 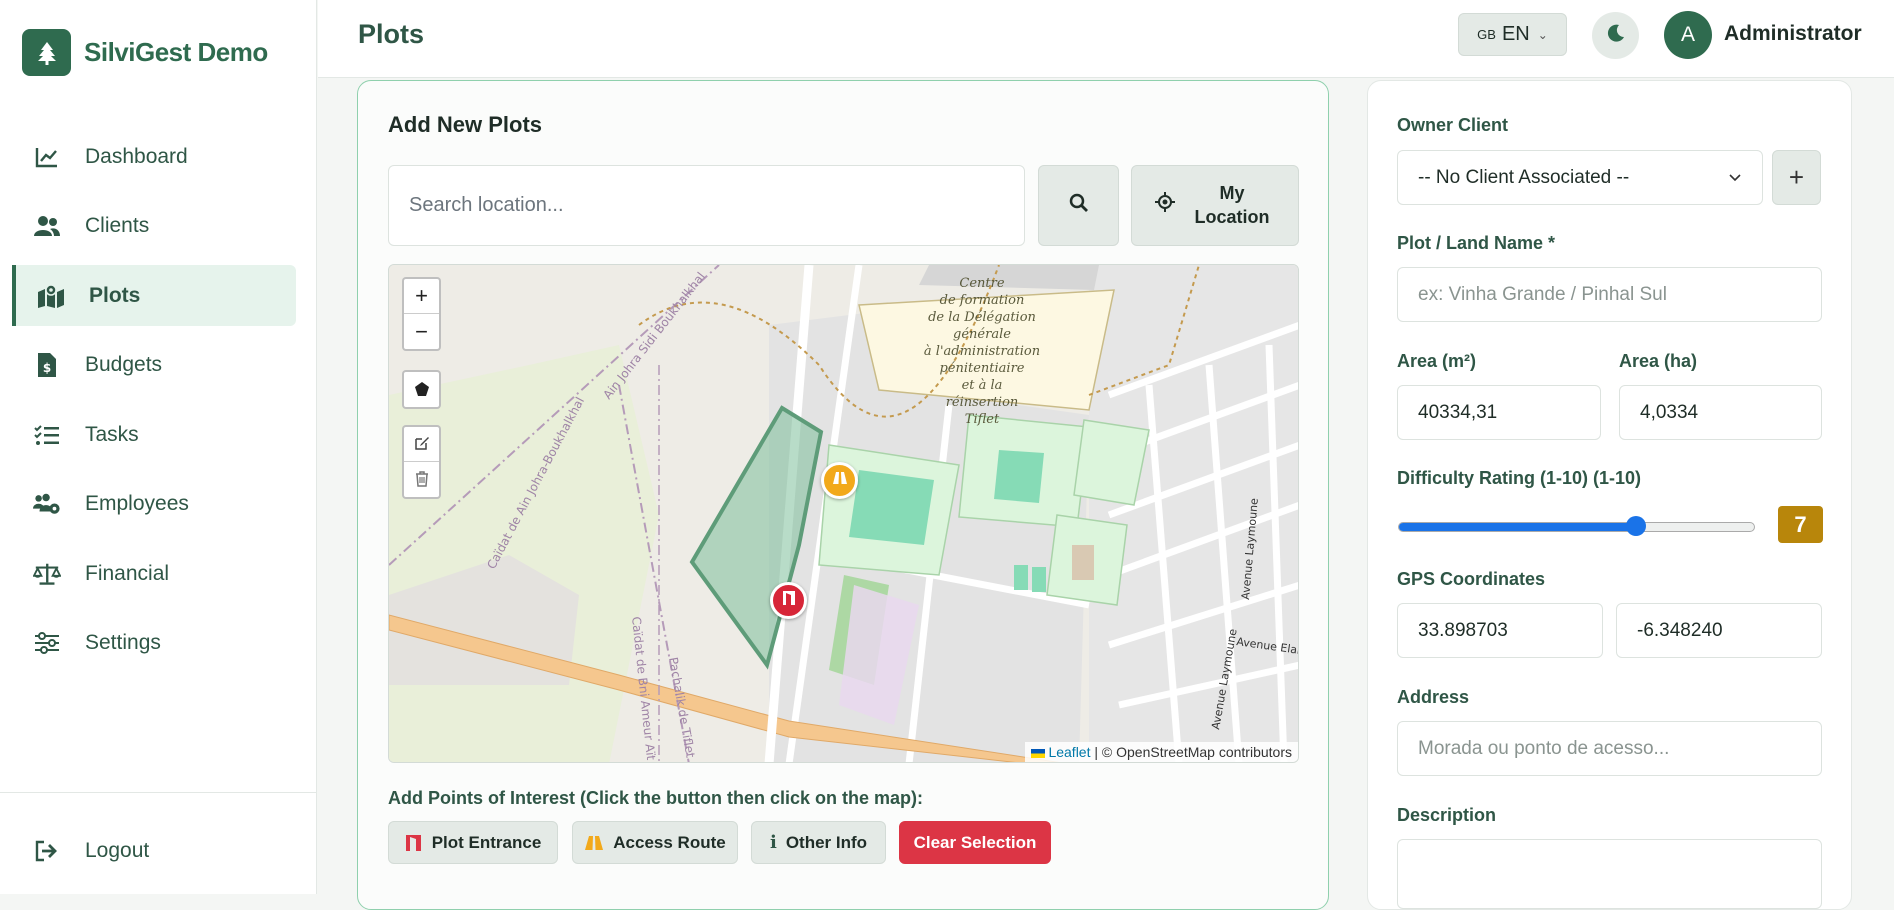 I want to click on sidebar-item-plots: Plots, so click(x=154, y=295).